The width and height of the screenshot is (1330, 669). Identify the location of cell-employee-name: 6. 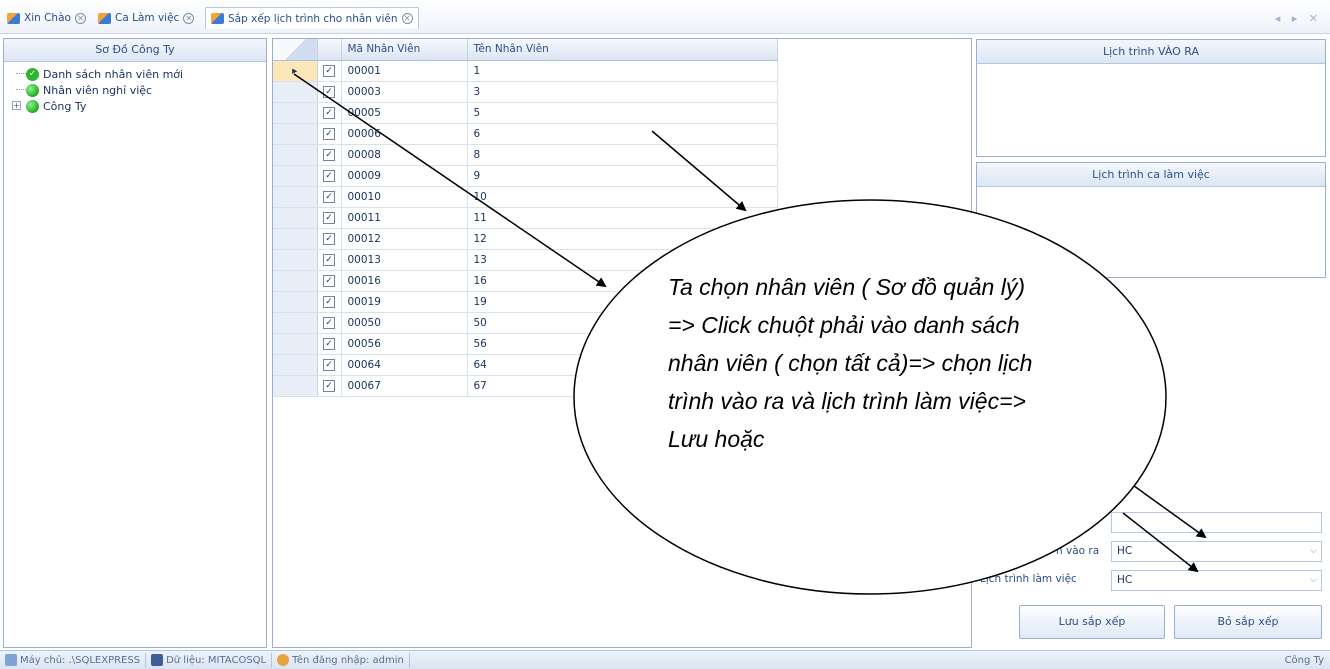
(622, 134).